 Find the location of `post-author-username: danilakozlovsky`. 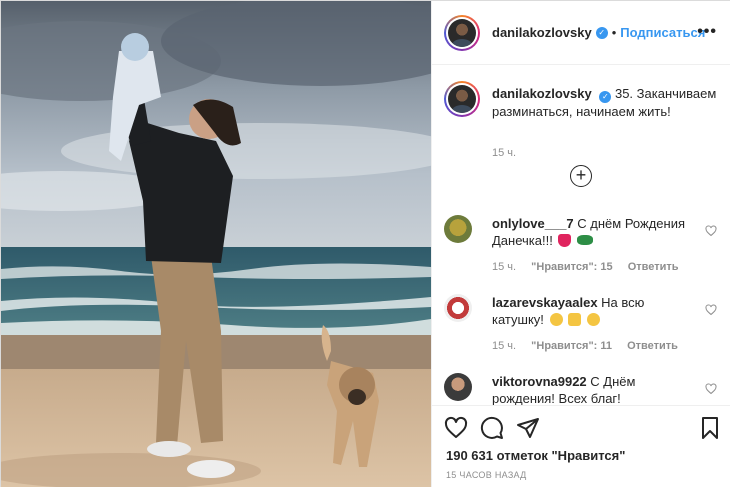

post-author-username: danilakozlovsky is located at coordinates (542, 32).